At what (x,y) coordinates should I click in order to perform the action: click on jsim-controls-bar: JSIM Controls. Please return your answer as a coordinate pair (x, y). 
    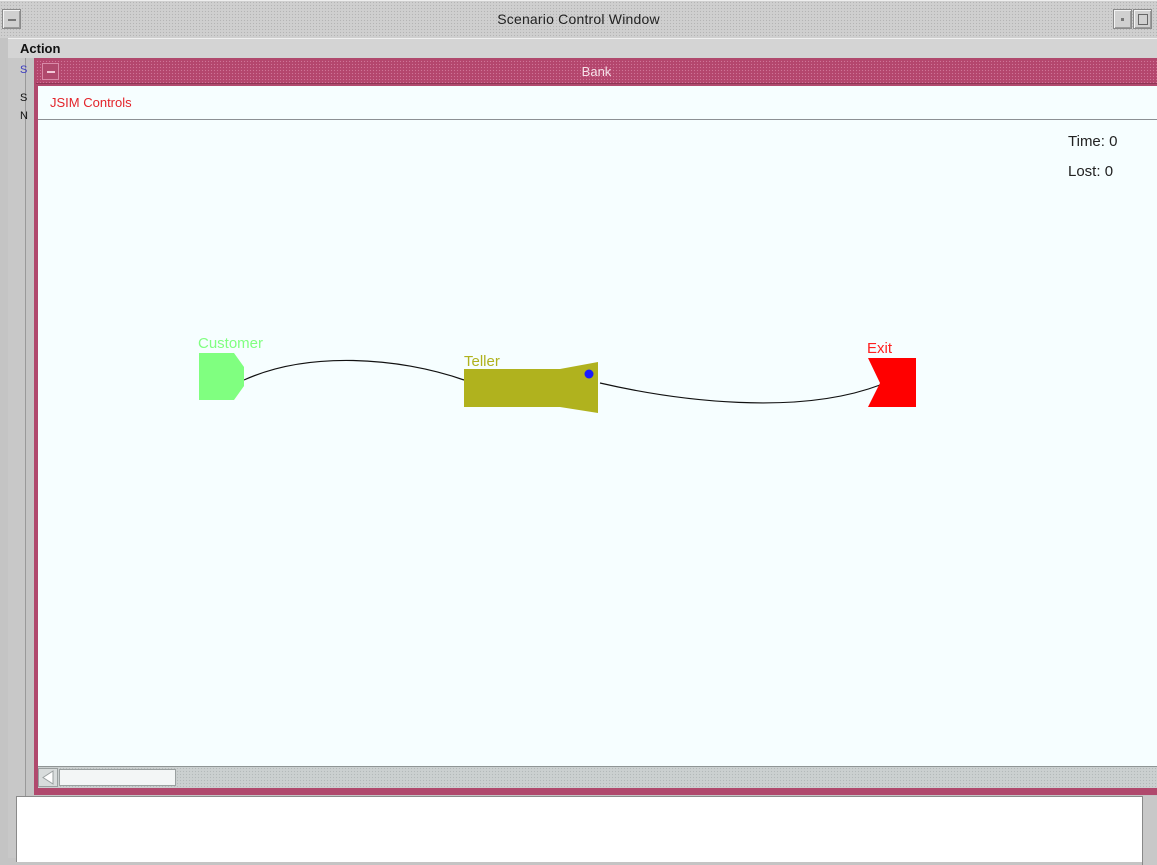
    Looking at the image, I should click on (597, 103).